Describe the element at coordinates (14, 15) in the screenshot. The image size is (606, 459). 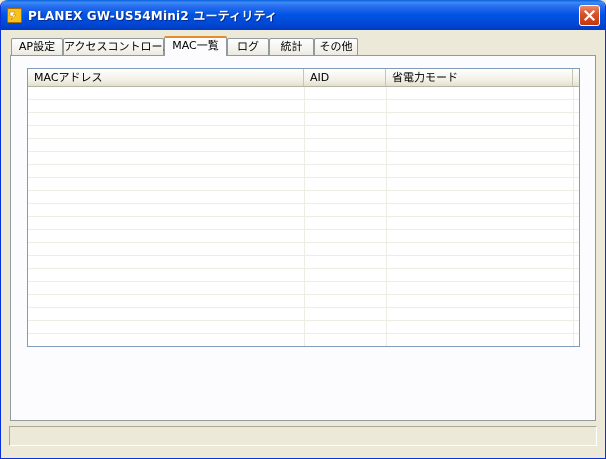
I see `app-icon` at that location.